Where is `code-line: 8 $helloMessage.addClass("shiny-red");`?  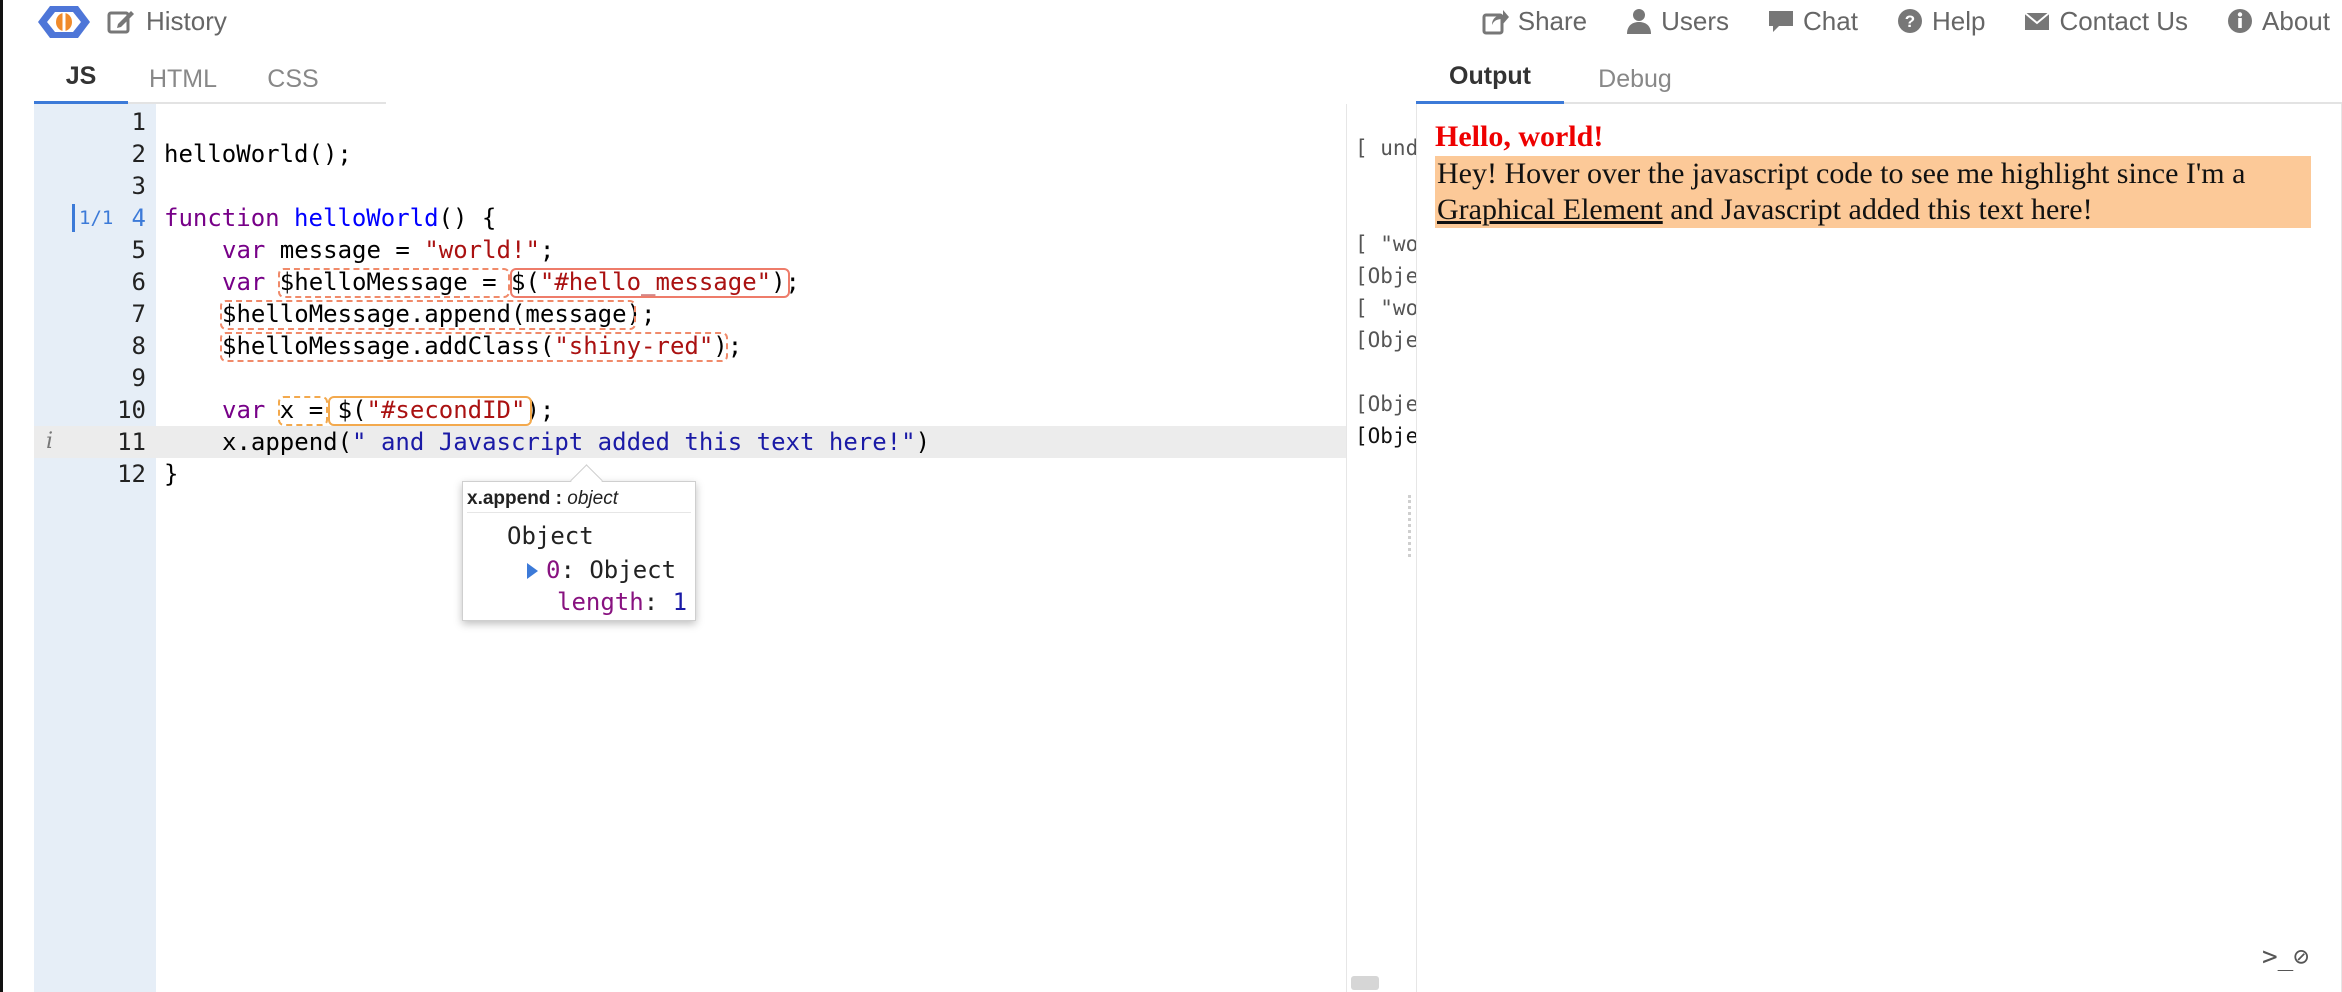 code-line: 8 $helloMessage.addClass("shiny-red"); is located at coordinates (690, 346).